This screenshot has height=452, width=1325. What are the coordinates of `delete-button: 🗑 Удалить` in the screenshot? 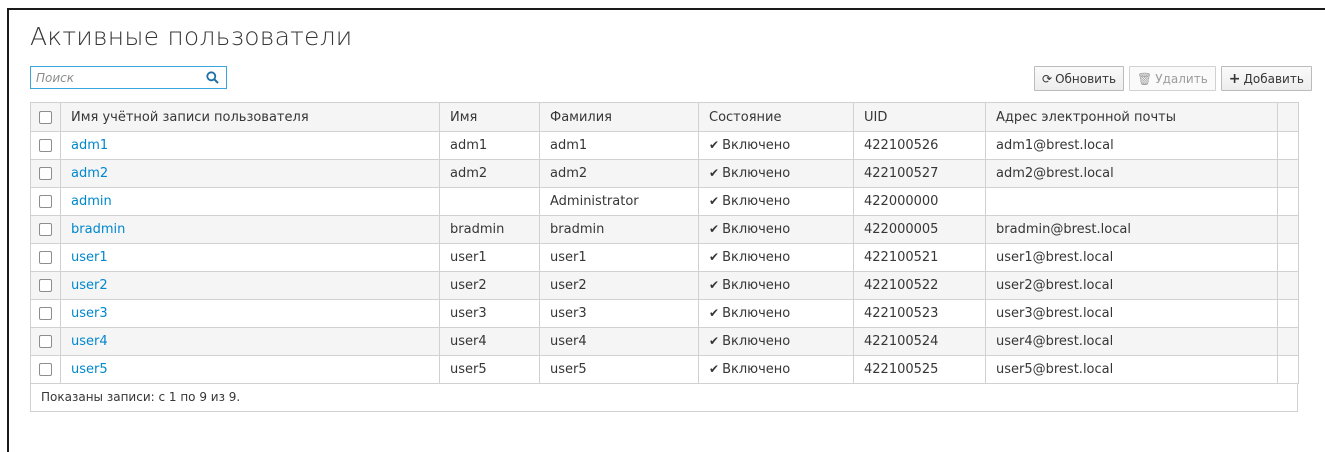 It's located at (1172, 78).